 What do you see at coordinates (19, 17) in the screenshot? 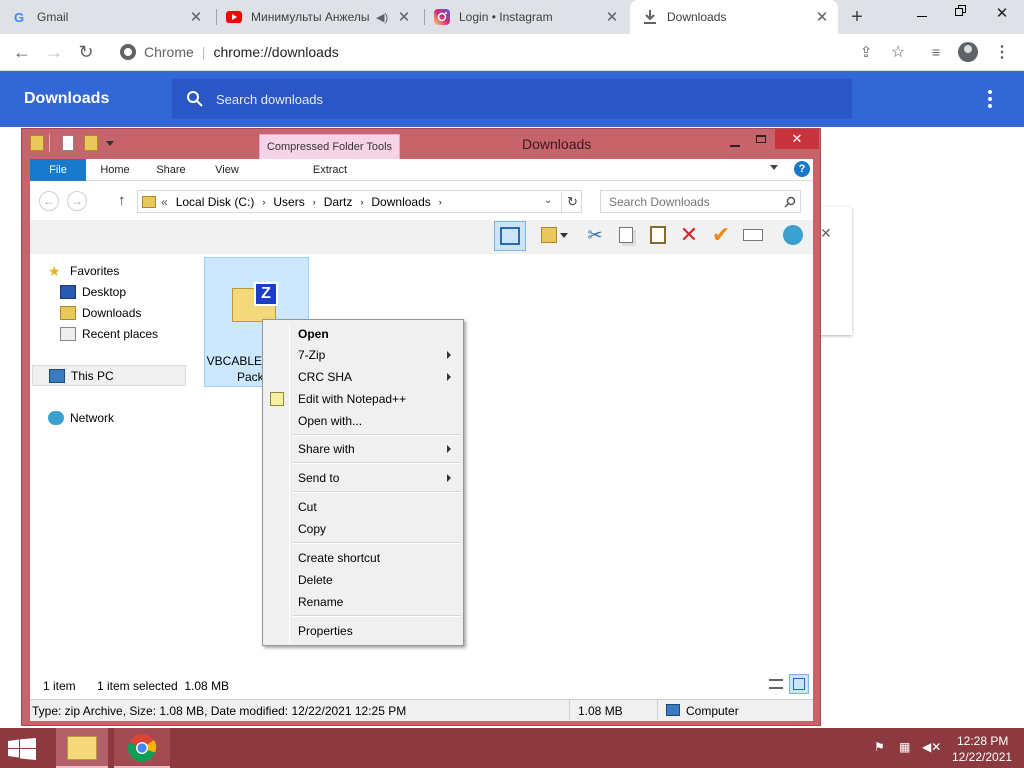
I see `svg-text: G` at bounding box center [19, 17].